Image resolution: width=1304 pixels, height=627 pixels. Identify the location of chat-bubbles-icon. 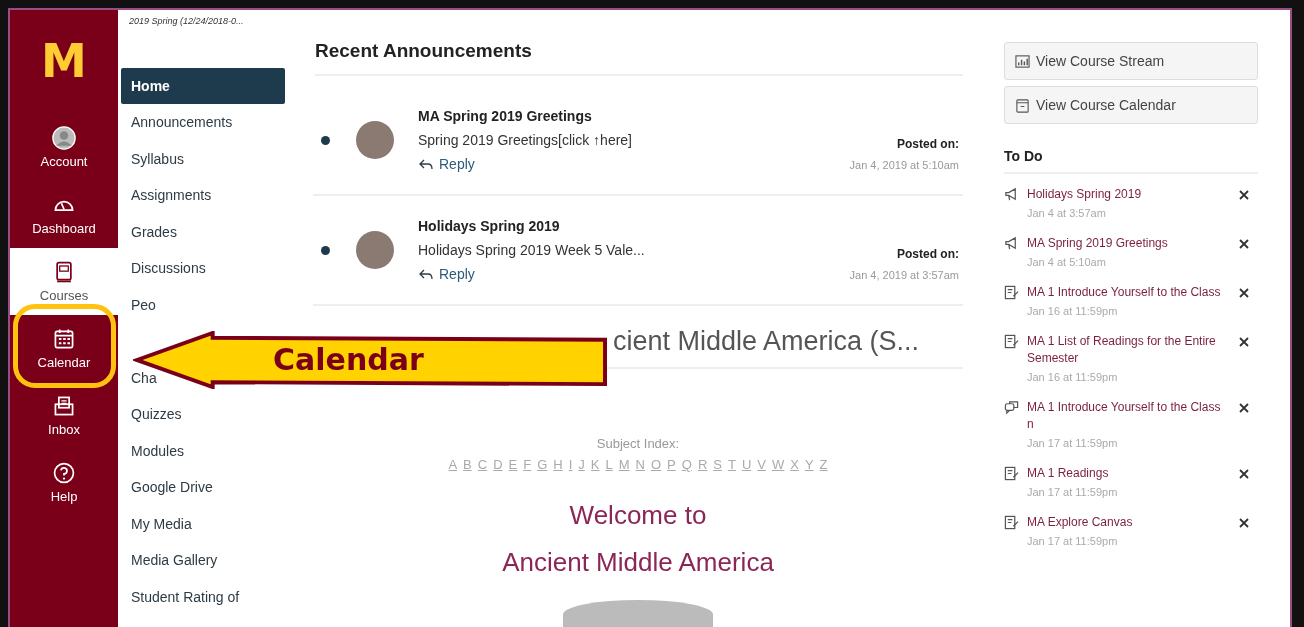
(1011, 407).